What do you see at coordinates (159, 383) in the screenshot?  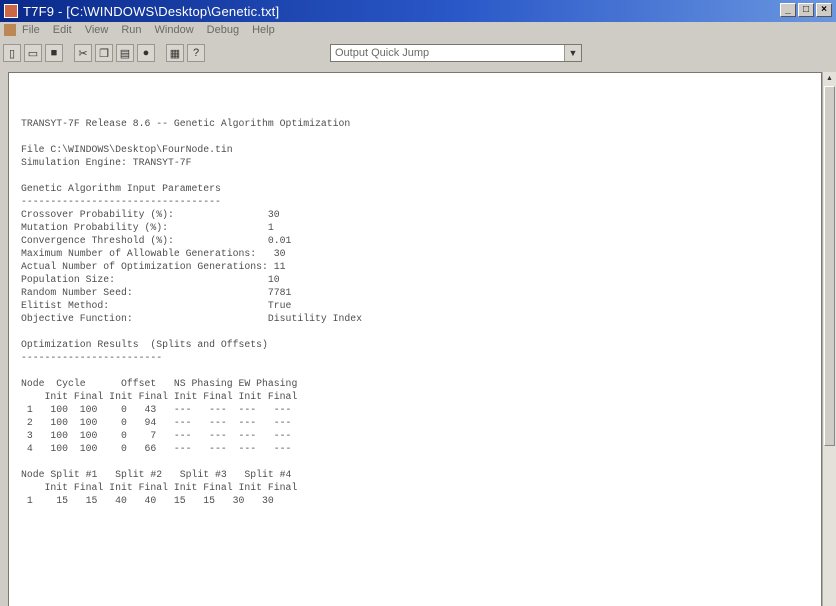 I see `output-line: Node Cycle Offset NS Phasing EW Phasing` at bounding box center [159, 383].